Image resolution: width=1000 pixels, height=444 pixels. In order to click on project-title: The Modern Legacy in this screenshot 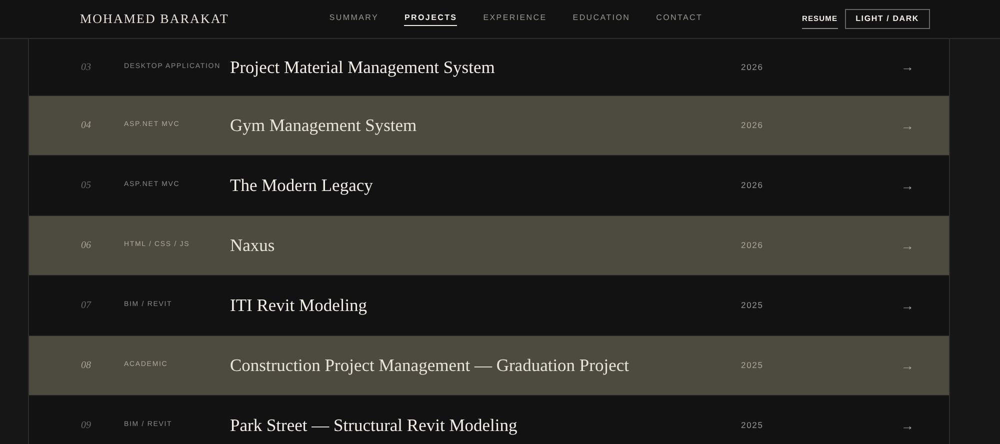, I will do `click(302, 186)`.